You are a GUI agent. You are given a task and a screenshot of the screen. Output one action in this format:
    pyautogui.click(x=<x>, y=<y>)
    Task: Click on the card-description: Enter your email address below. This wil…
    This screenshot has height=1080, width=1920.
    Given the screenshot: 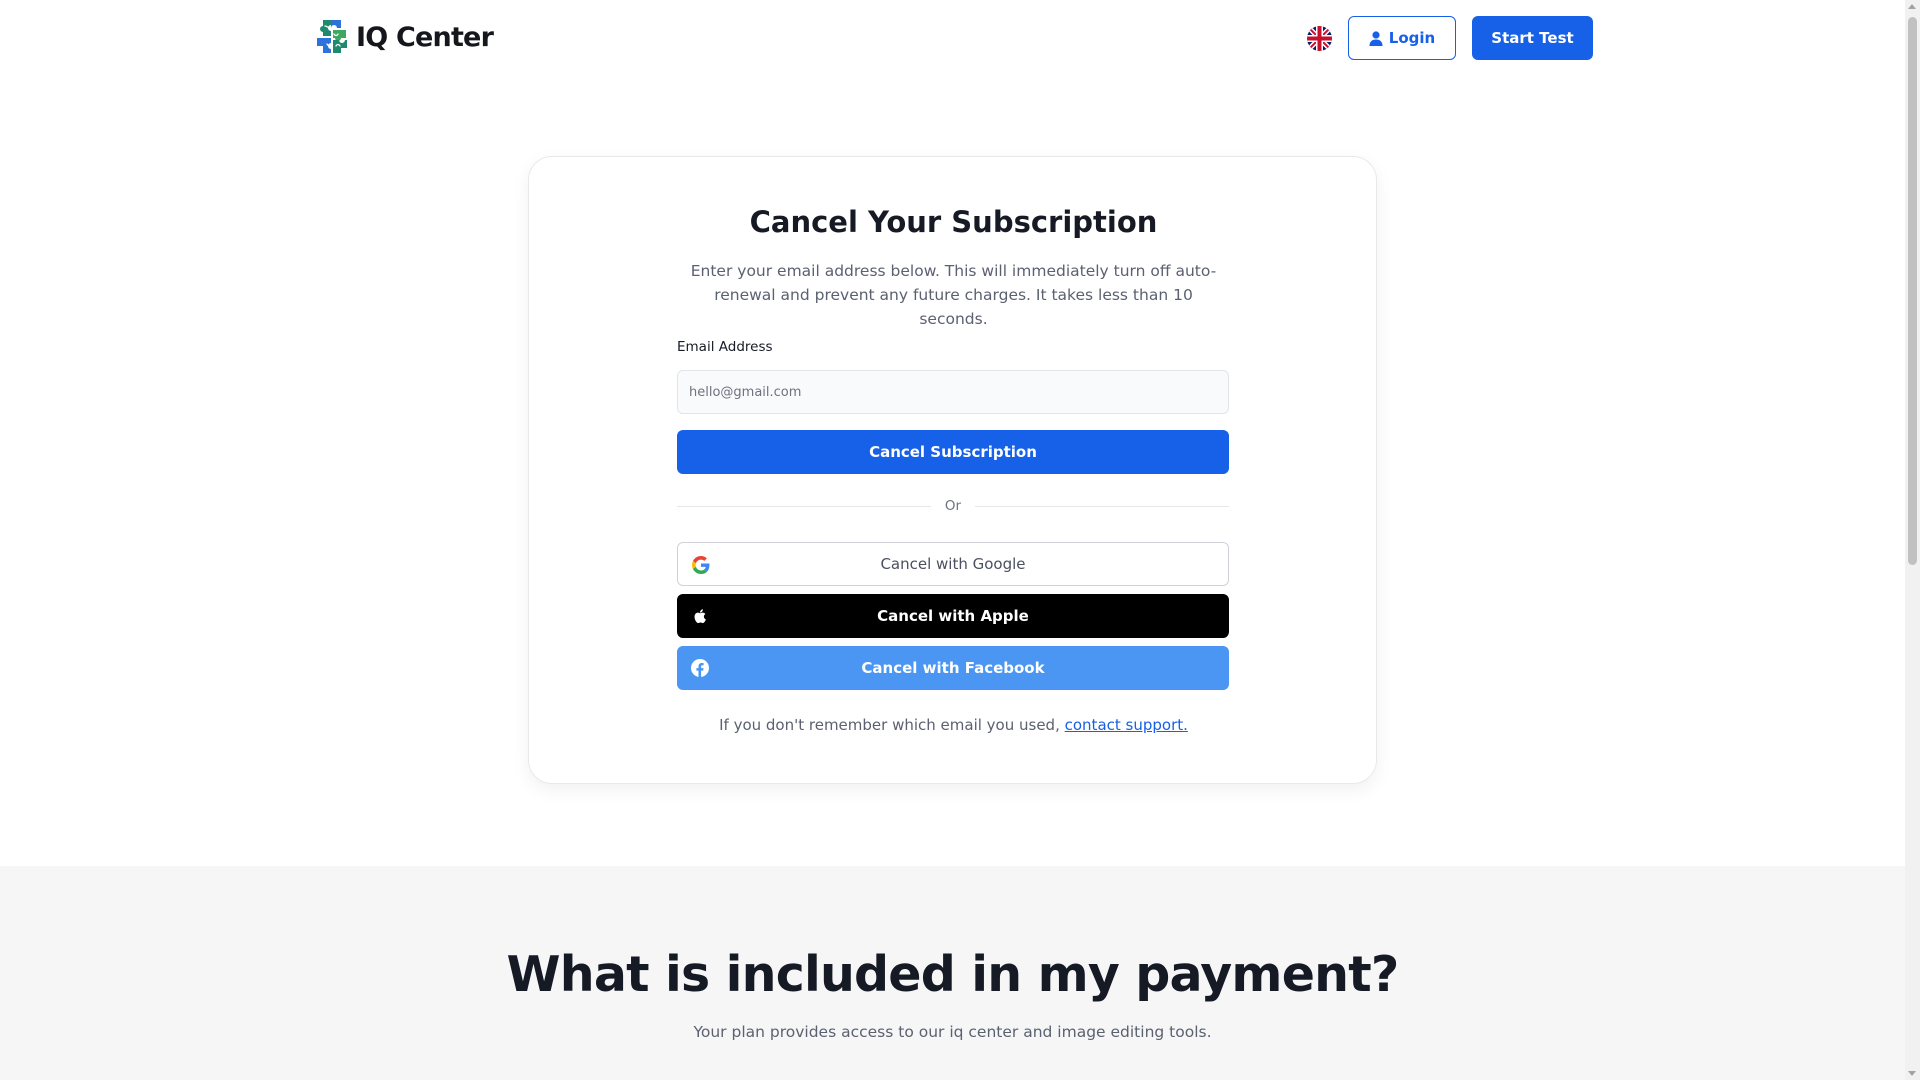 What is the action you would take?
    pyautogui.click(x=953, y=295)
    